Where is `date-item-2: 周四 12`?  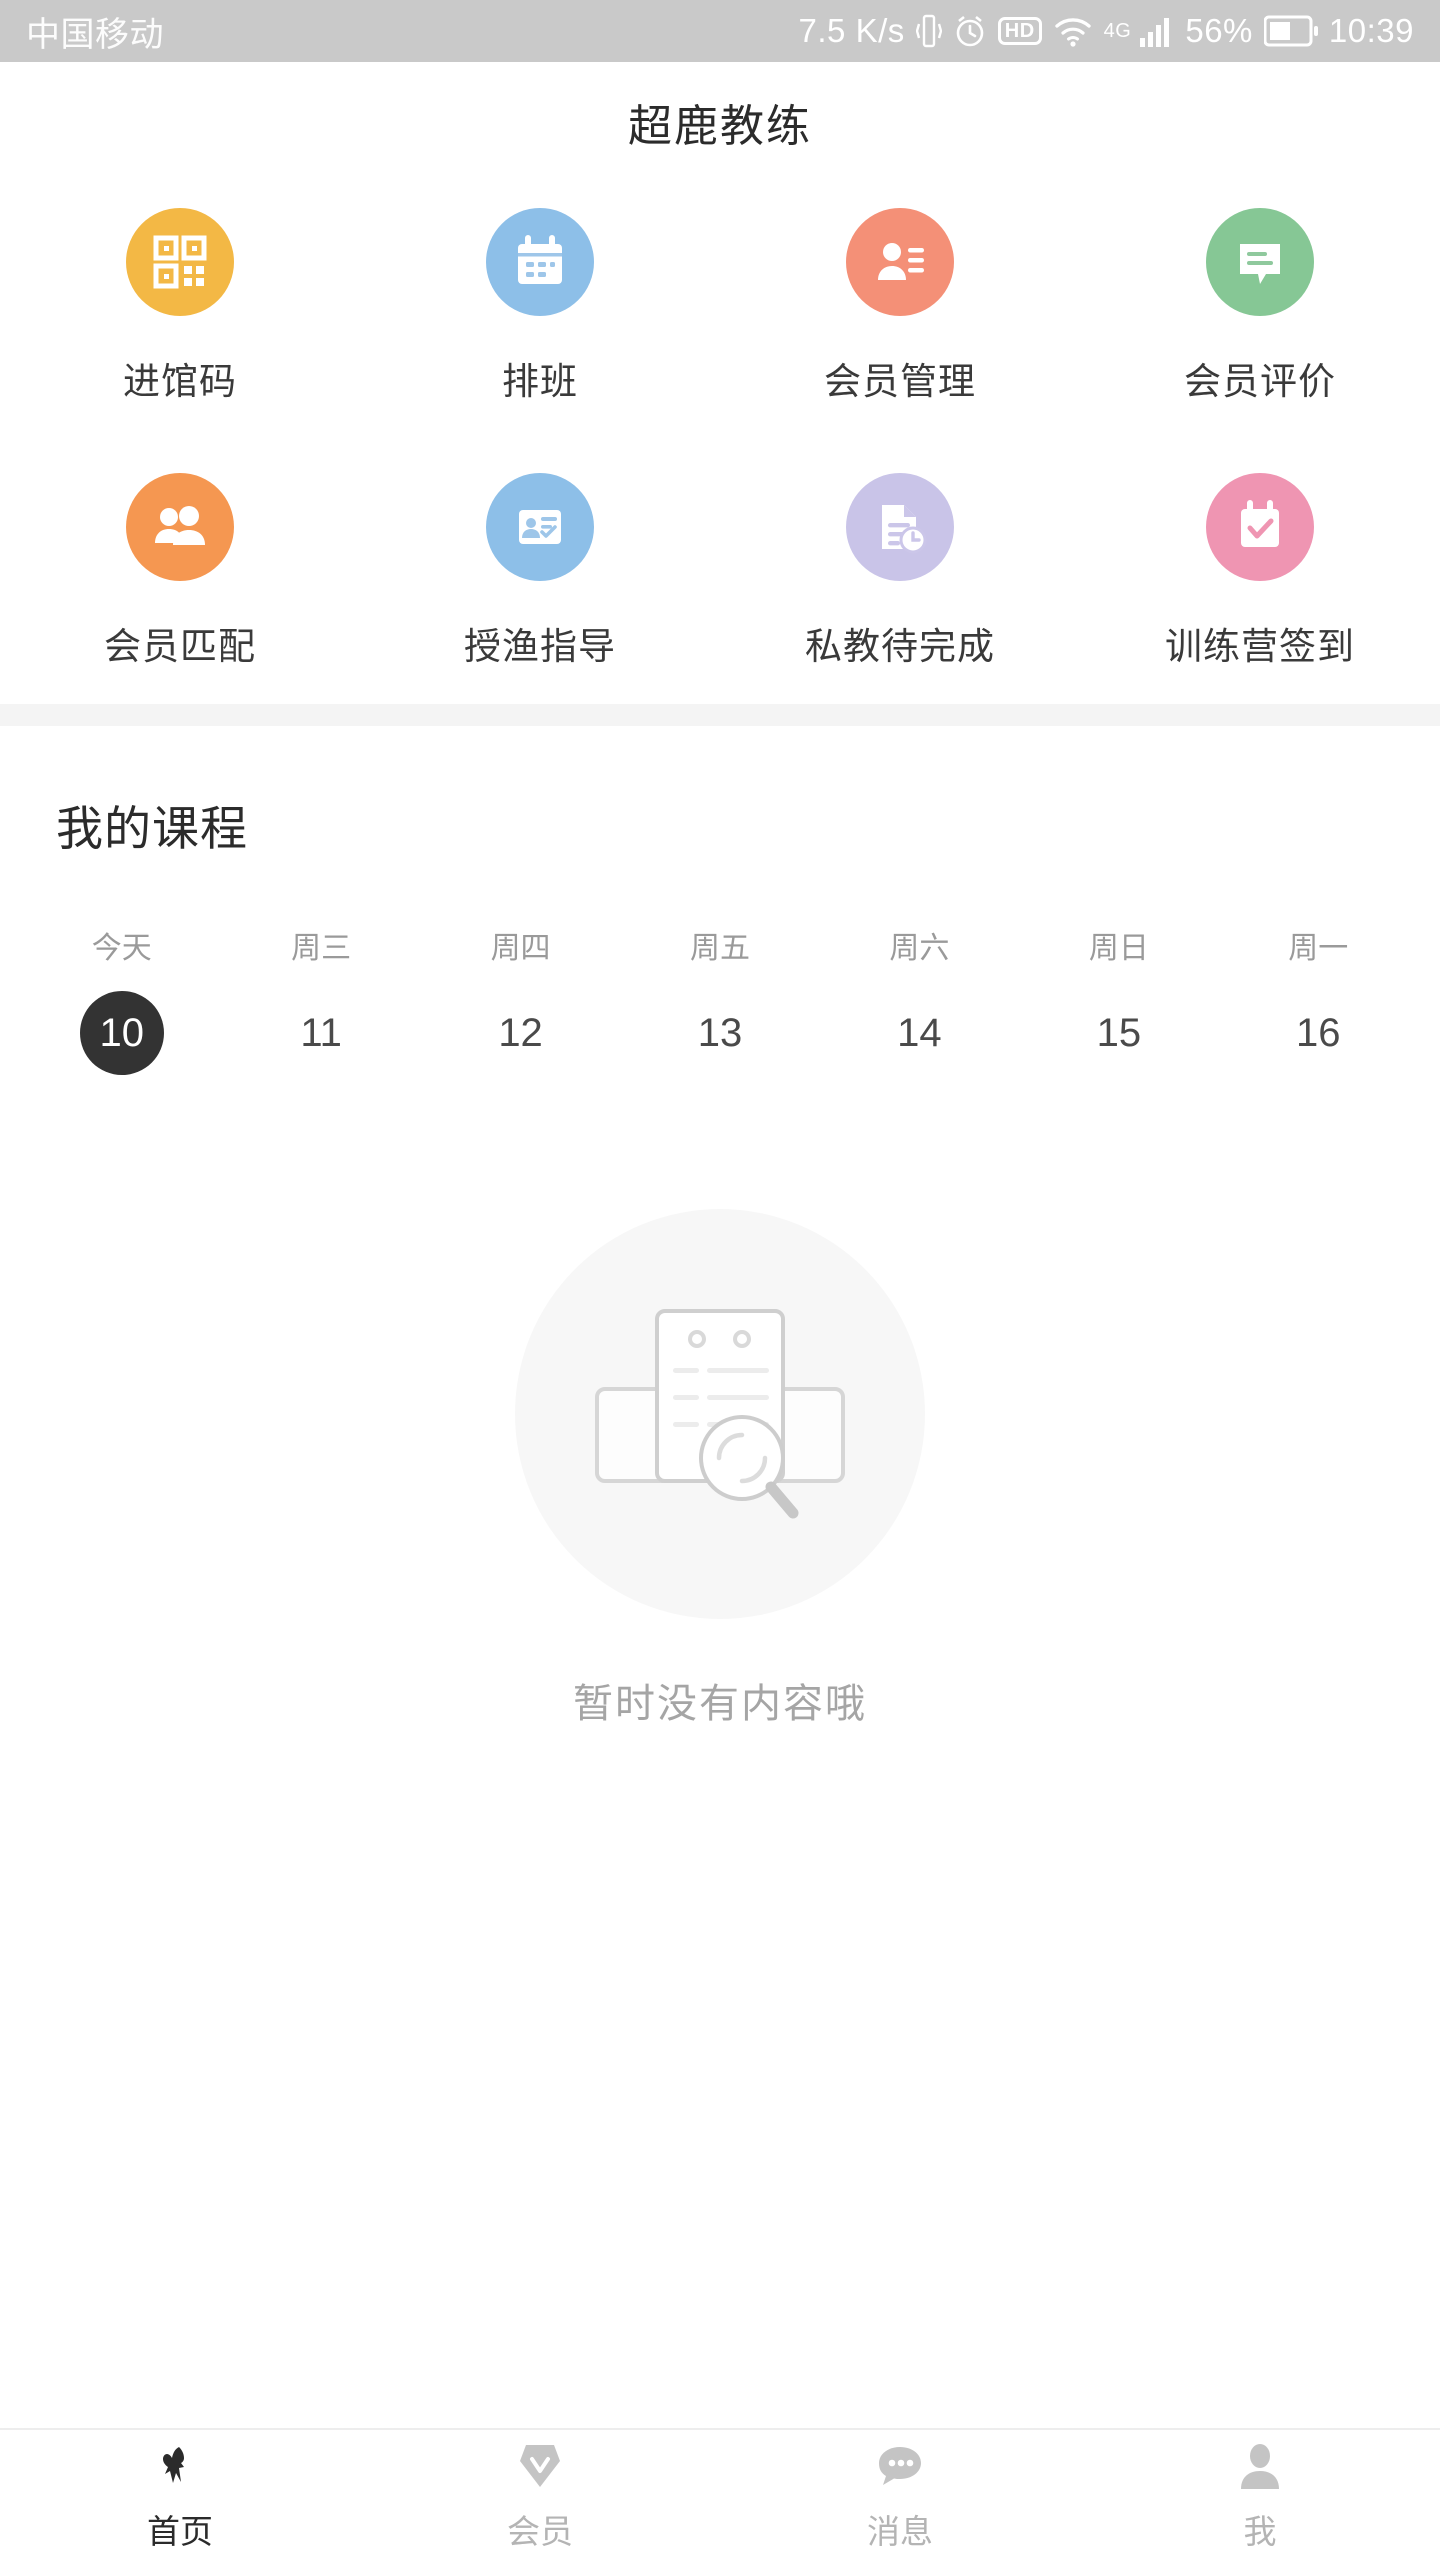 date-item-2: 周四 12 is located at coordinates (520, 999).